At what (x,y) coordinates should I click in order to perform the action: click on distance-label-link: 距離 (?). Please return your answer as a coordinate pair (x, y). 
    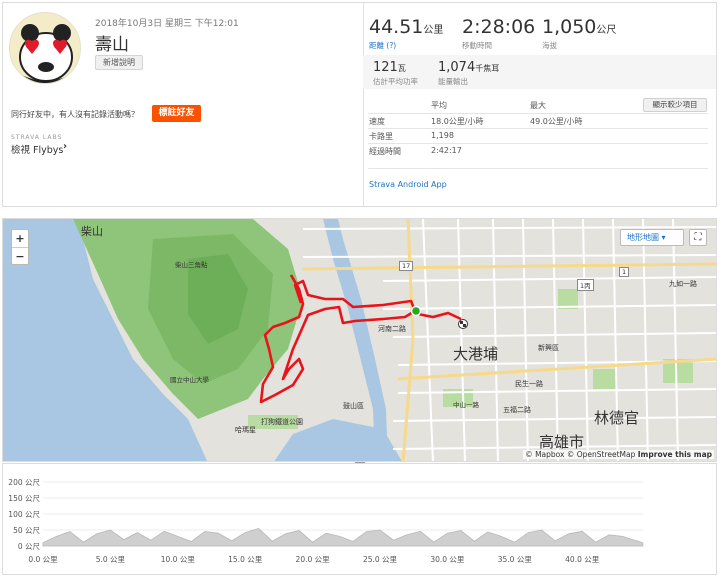
    Looking at the image, I should click on (382, 45).